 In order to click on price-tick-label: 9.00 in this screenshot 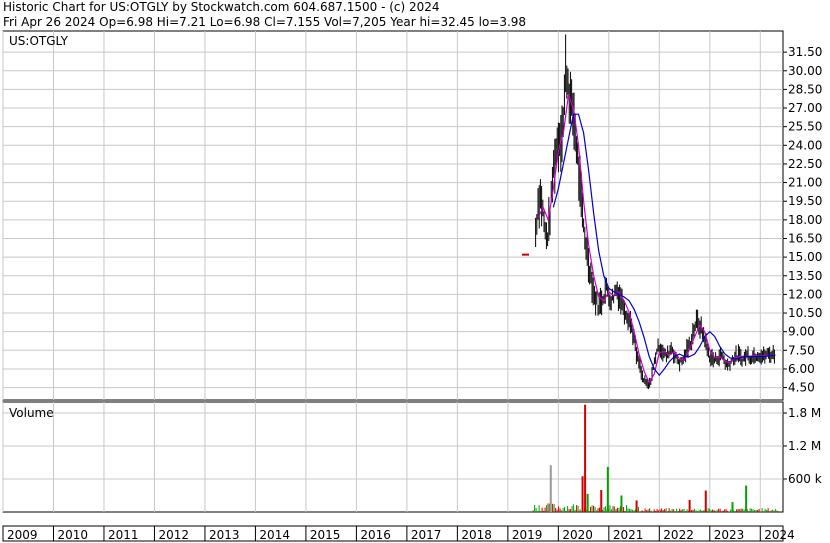, I will do `click(801, 332)`.